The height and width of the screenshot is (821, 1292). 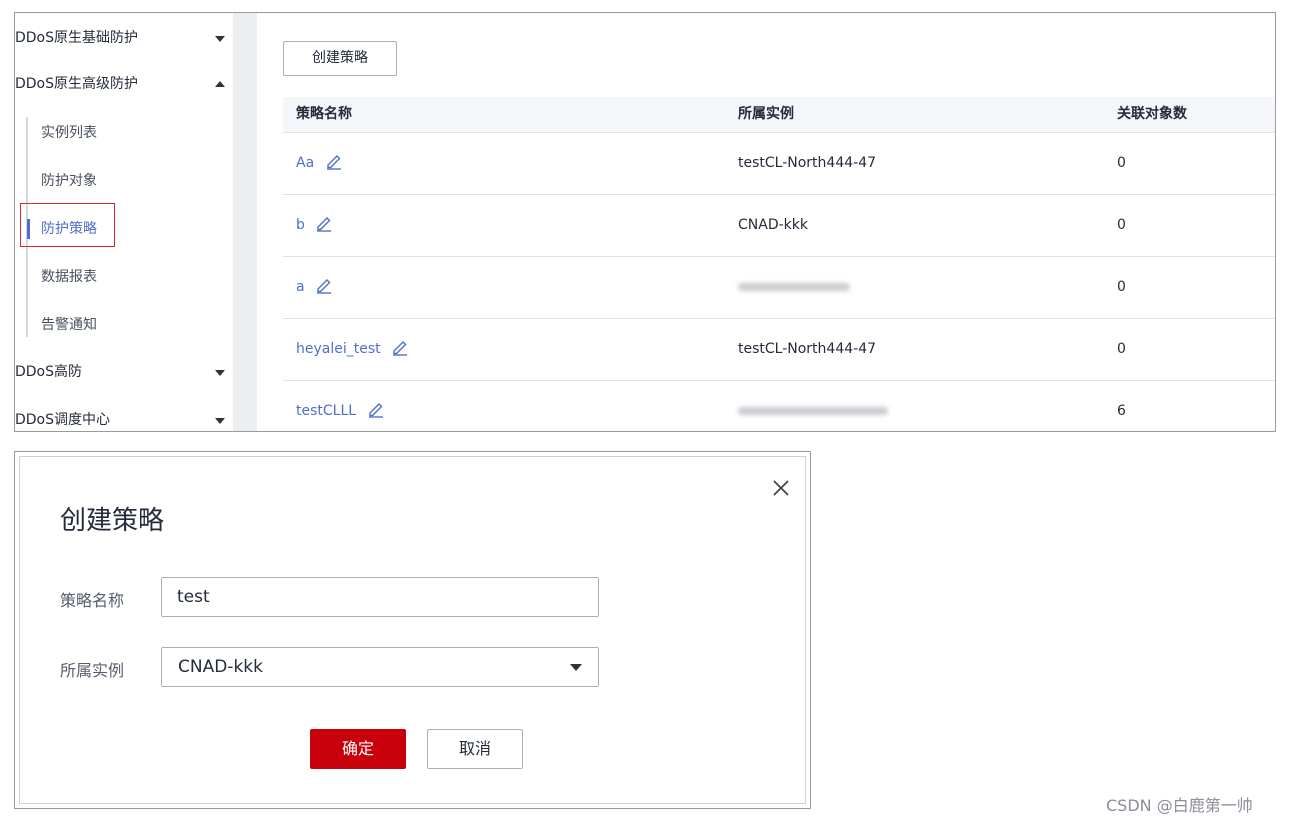 I want to click on instance-label: 所属实例, so click(x=92, y=670).